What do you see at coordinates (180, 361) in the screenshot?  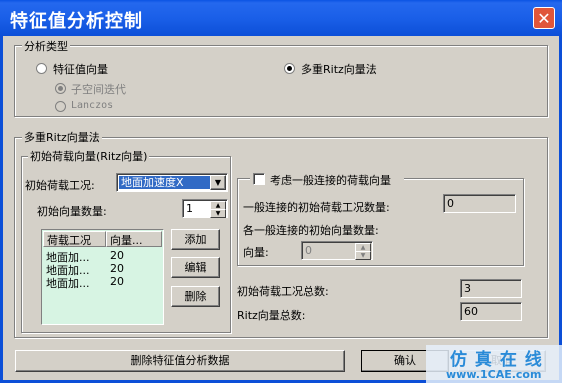 I see `delete-eigen-data-button: 删除特征值分析数据` at bounding box center [180, 361].